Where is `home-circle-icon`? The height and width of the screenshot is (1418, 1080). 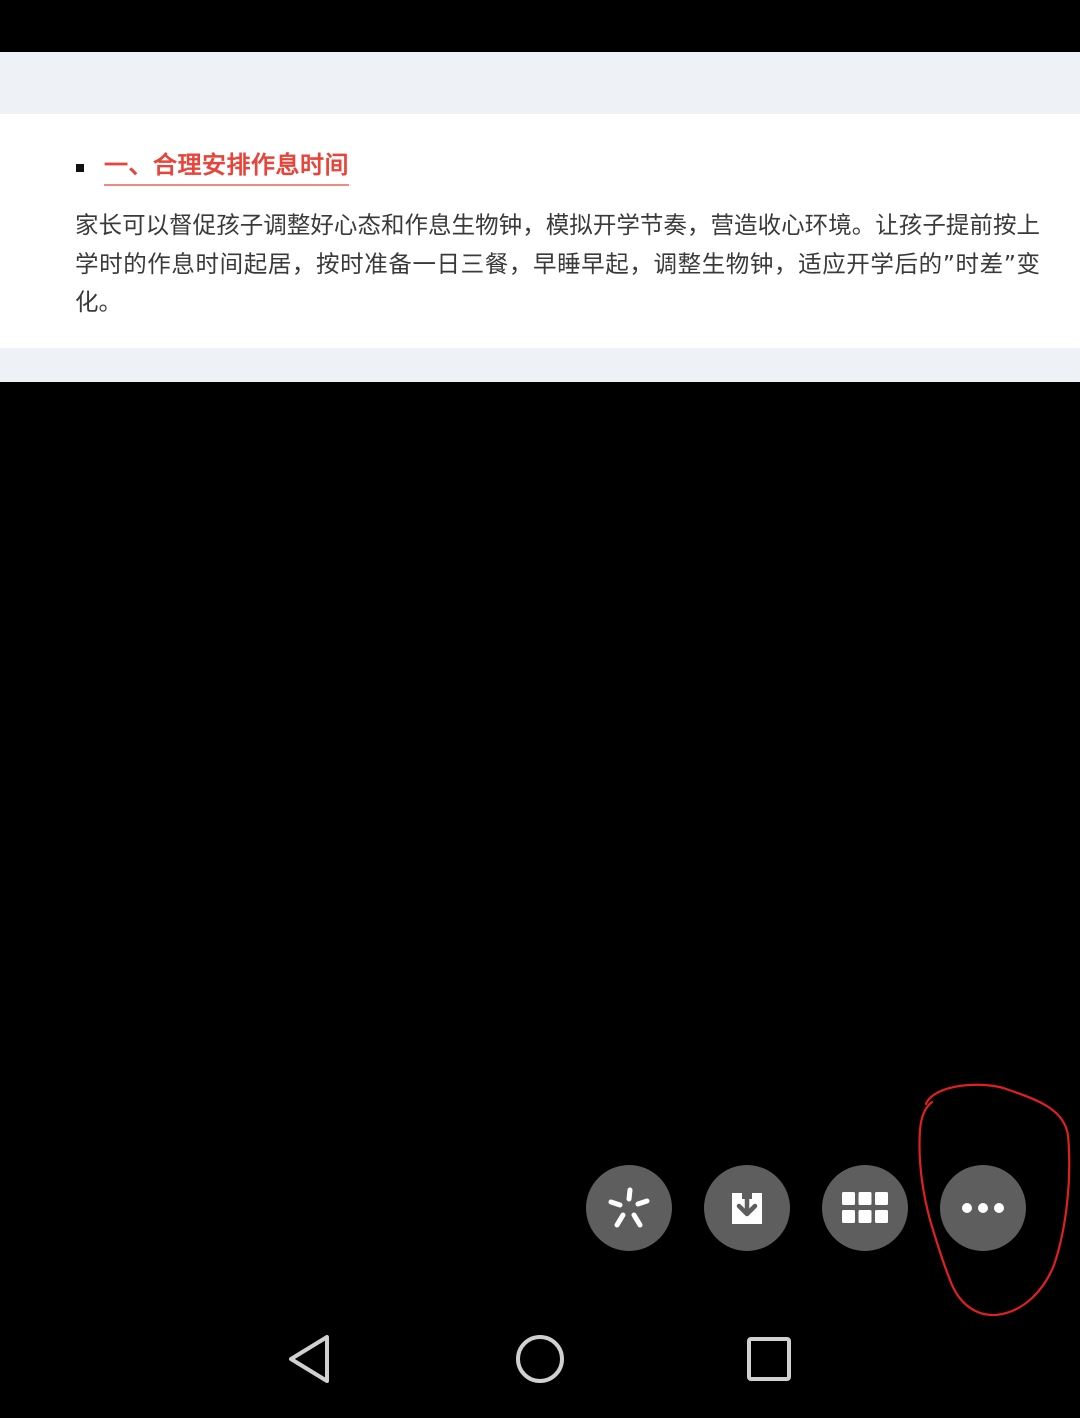
home-circle-icon is located at coordinates (540, 1359).